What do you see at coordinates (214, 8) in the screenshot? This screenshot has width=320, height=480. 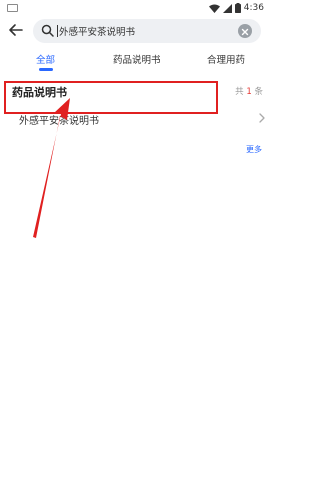 I see `wifi-icon` at bounding box center [214, 8].